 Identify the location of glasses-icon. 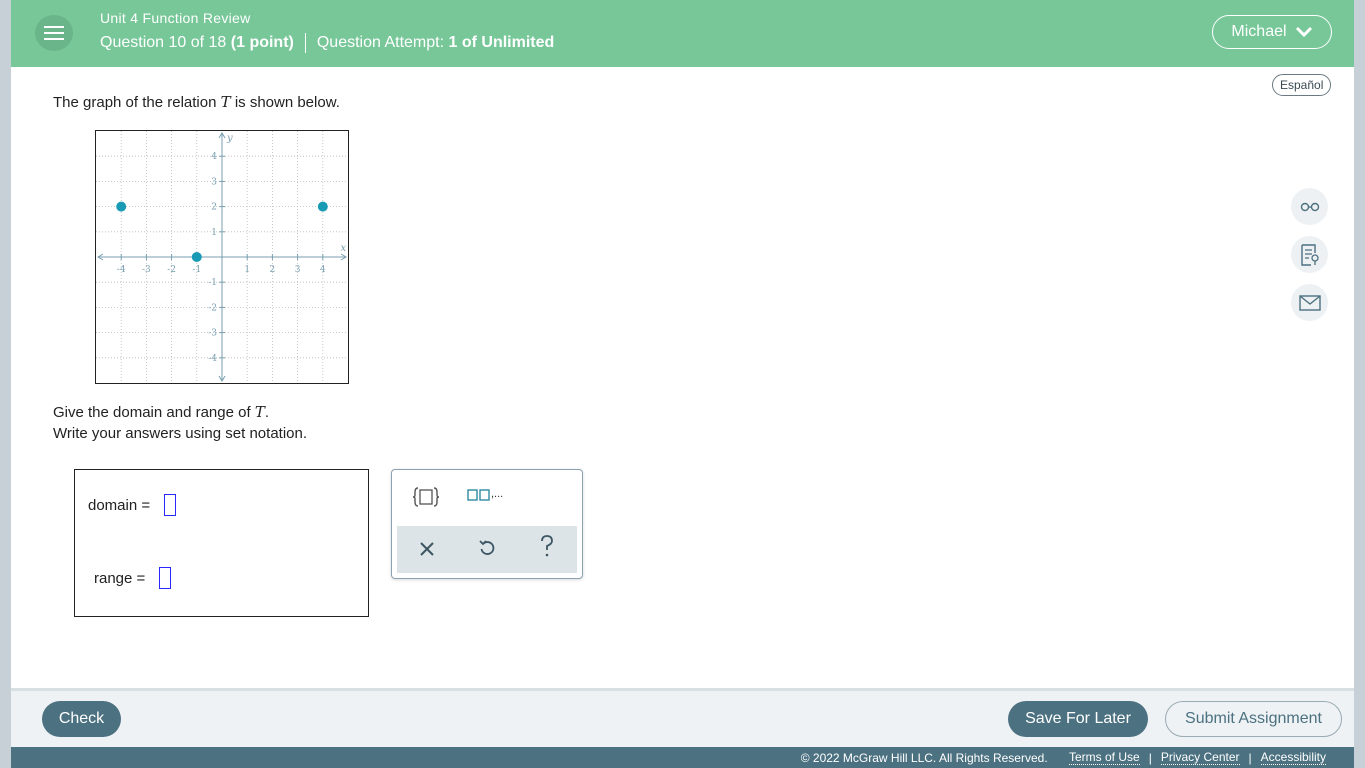
(1309, 206).